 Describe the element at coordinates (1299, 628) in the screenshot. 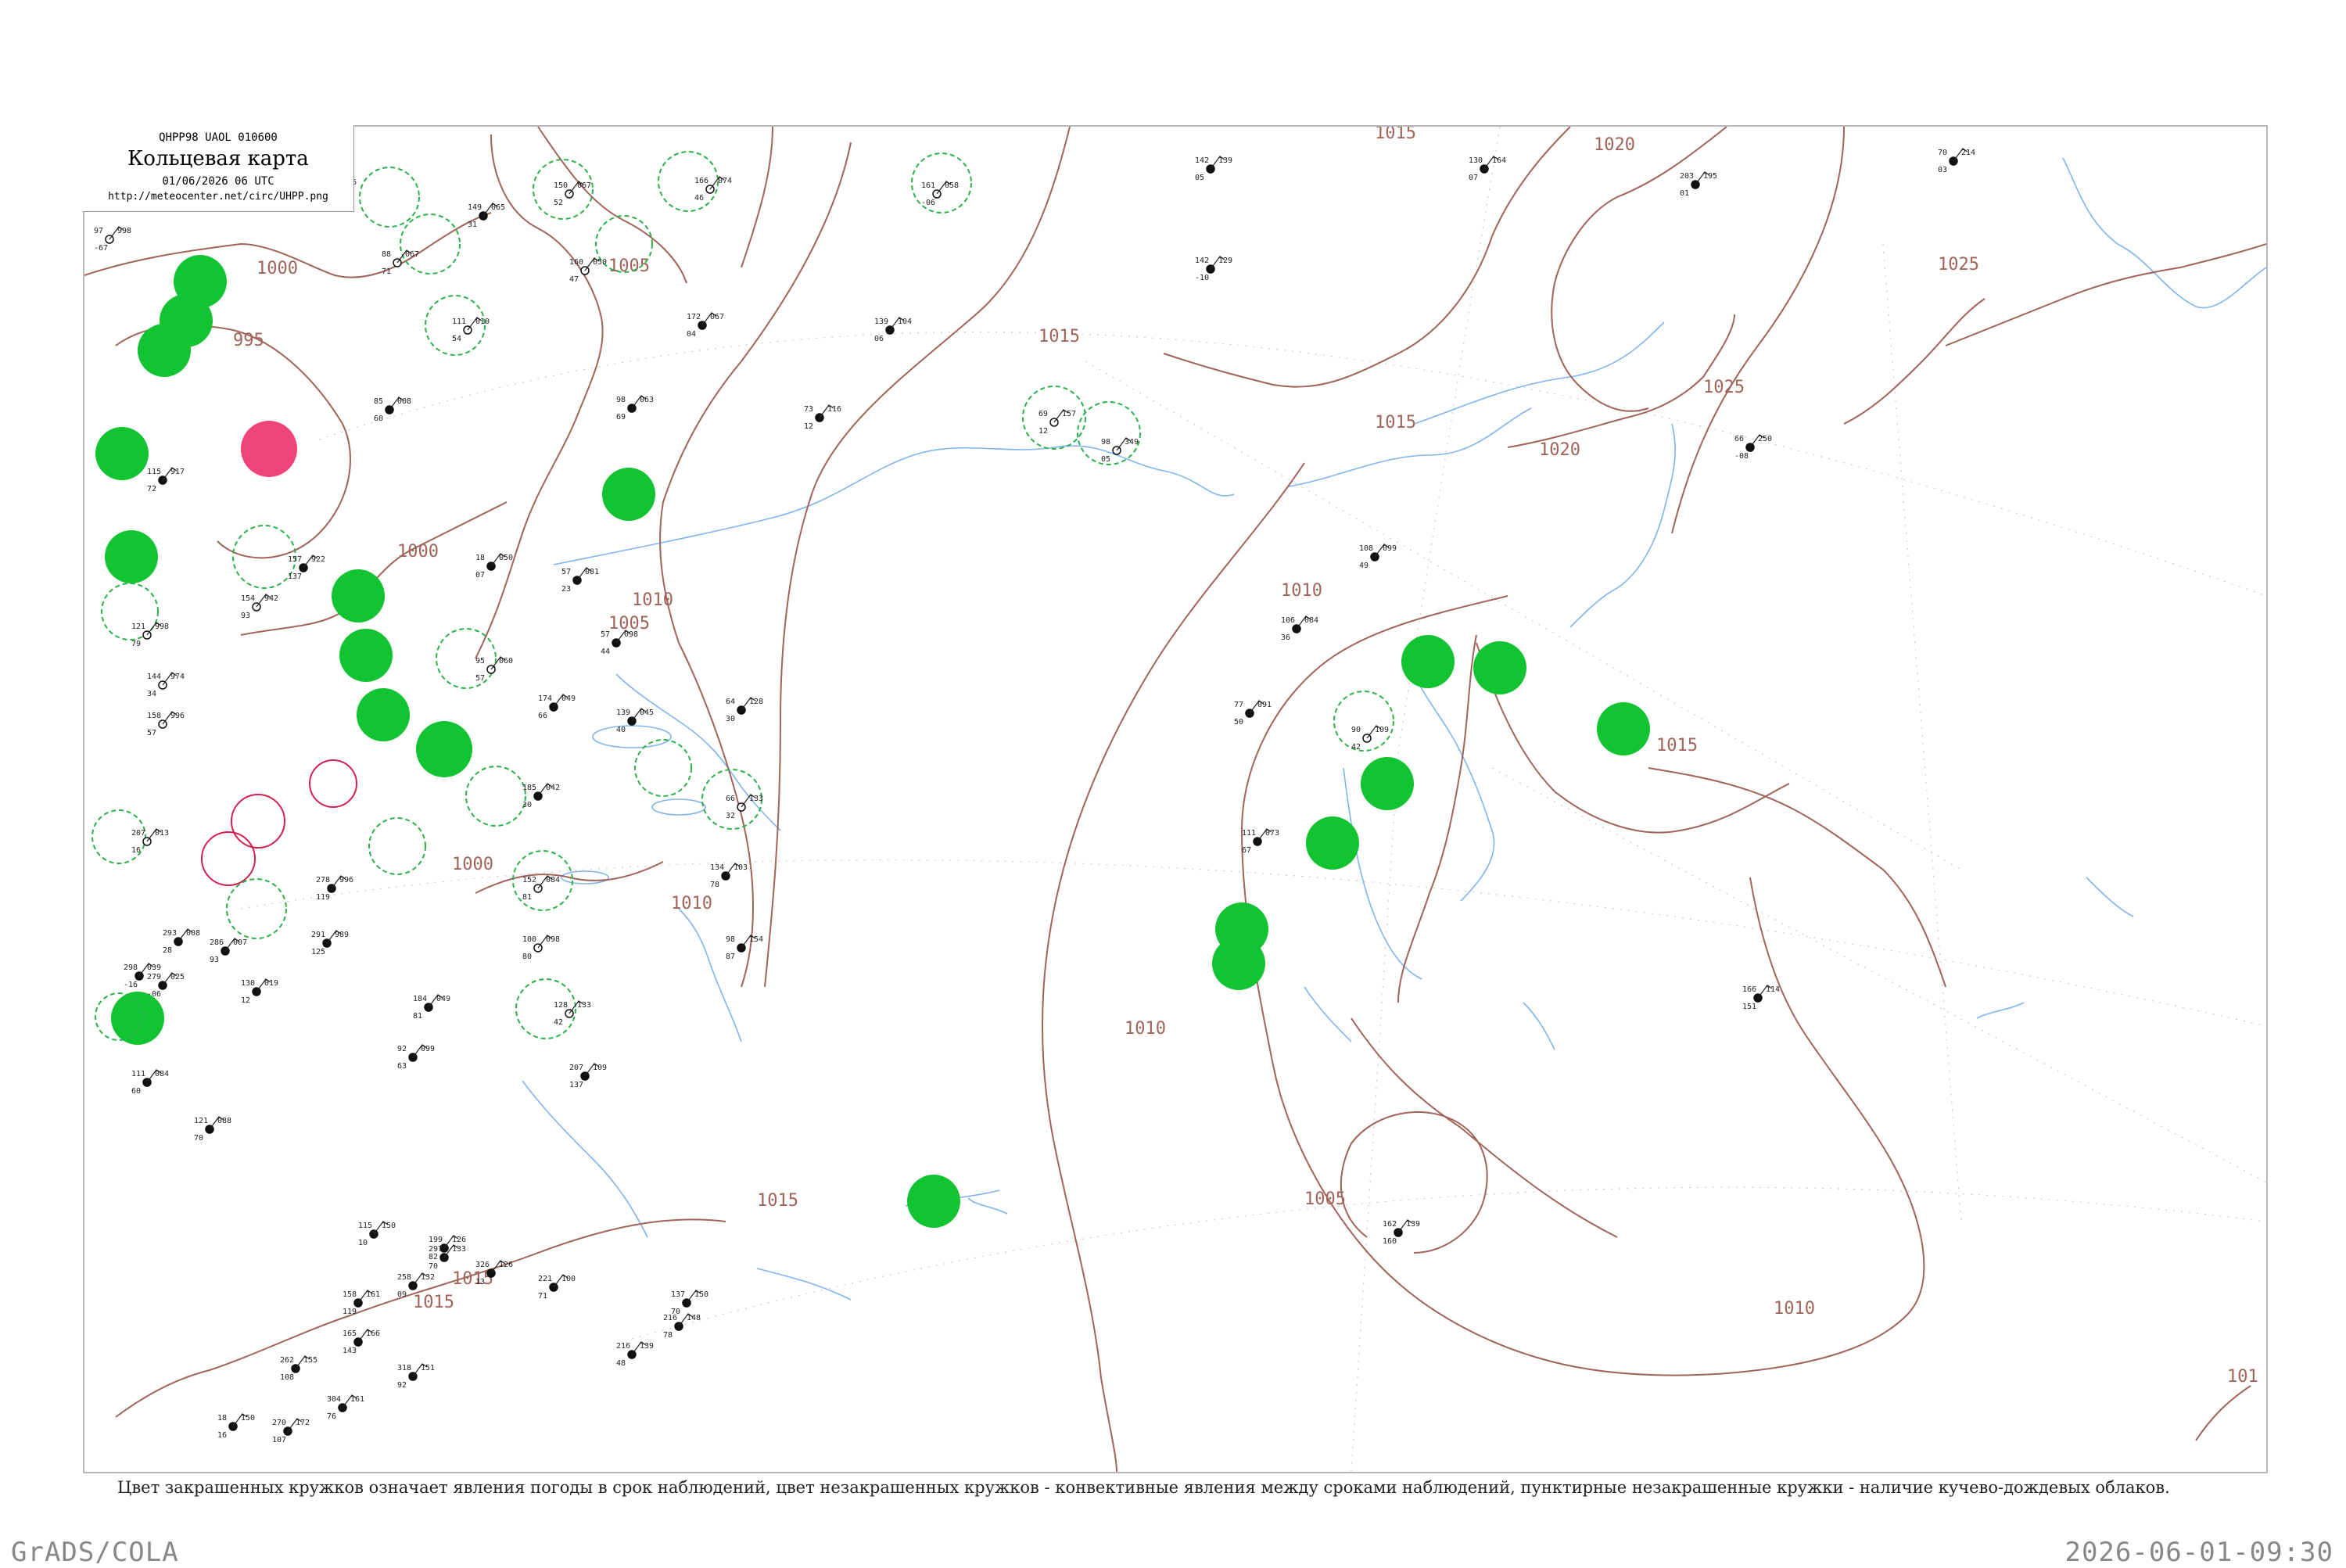

I see `station-plot: 106 084 36` at that location.